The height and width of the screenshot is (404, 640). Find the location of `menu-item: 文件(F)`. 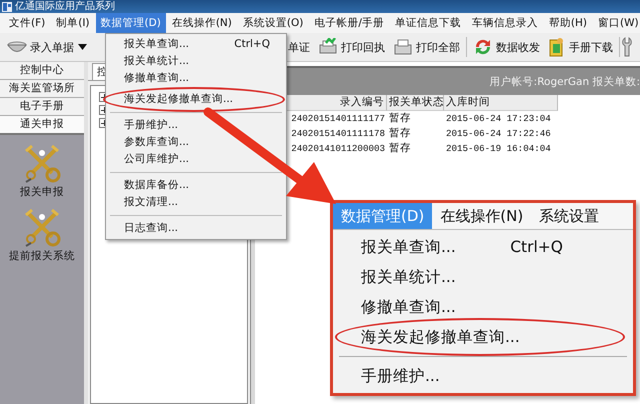

menu-item: 文件(F) is located at coordinates (27, 23).